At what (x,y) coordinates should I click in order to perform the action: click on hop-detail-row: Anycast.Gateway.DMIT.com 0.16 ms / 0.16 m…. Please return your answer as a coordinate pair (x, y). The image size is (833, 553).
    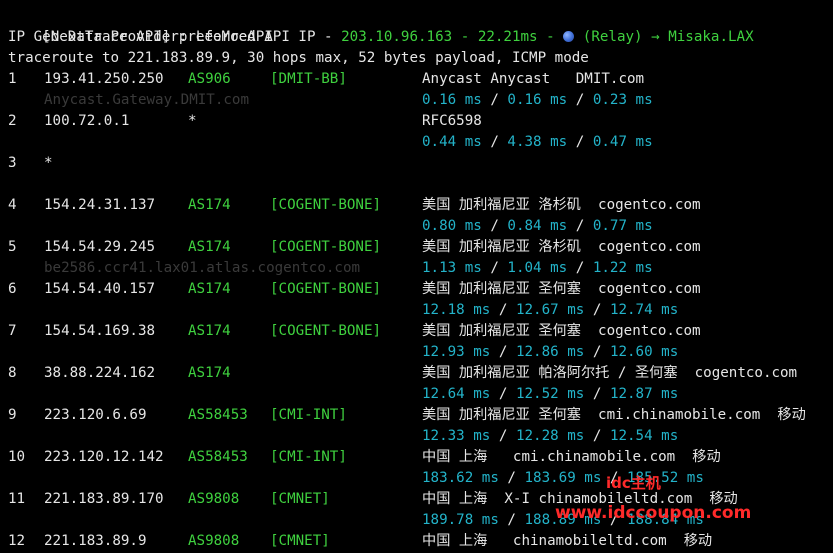
    Looking at the image, I should click on (416, 100).